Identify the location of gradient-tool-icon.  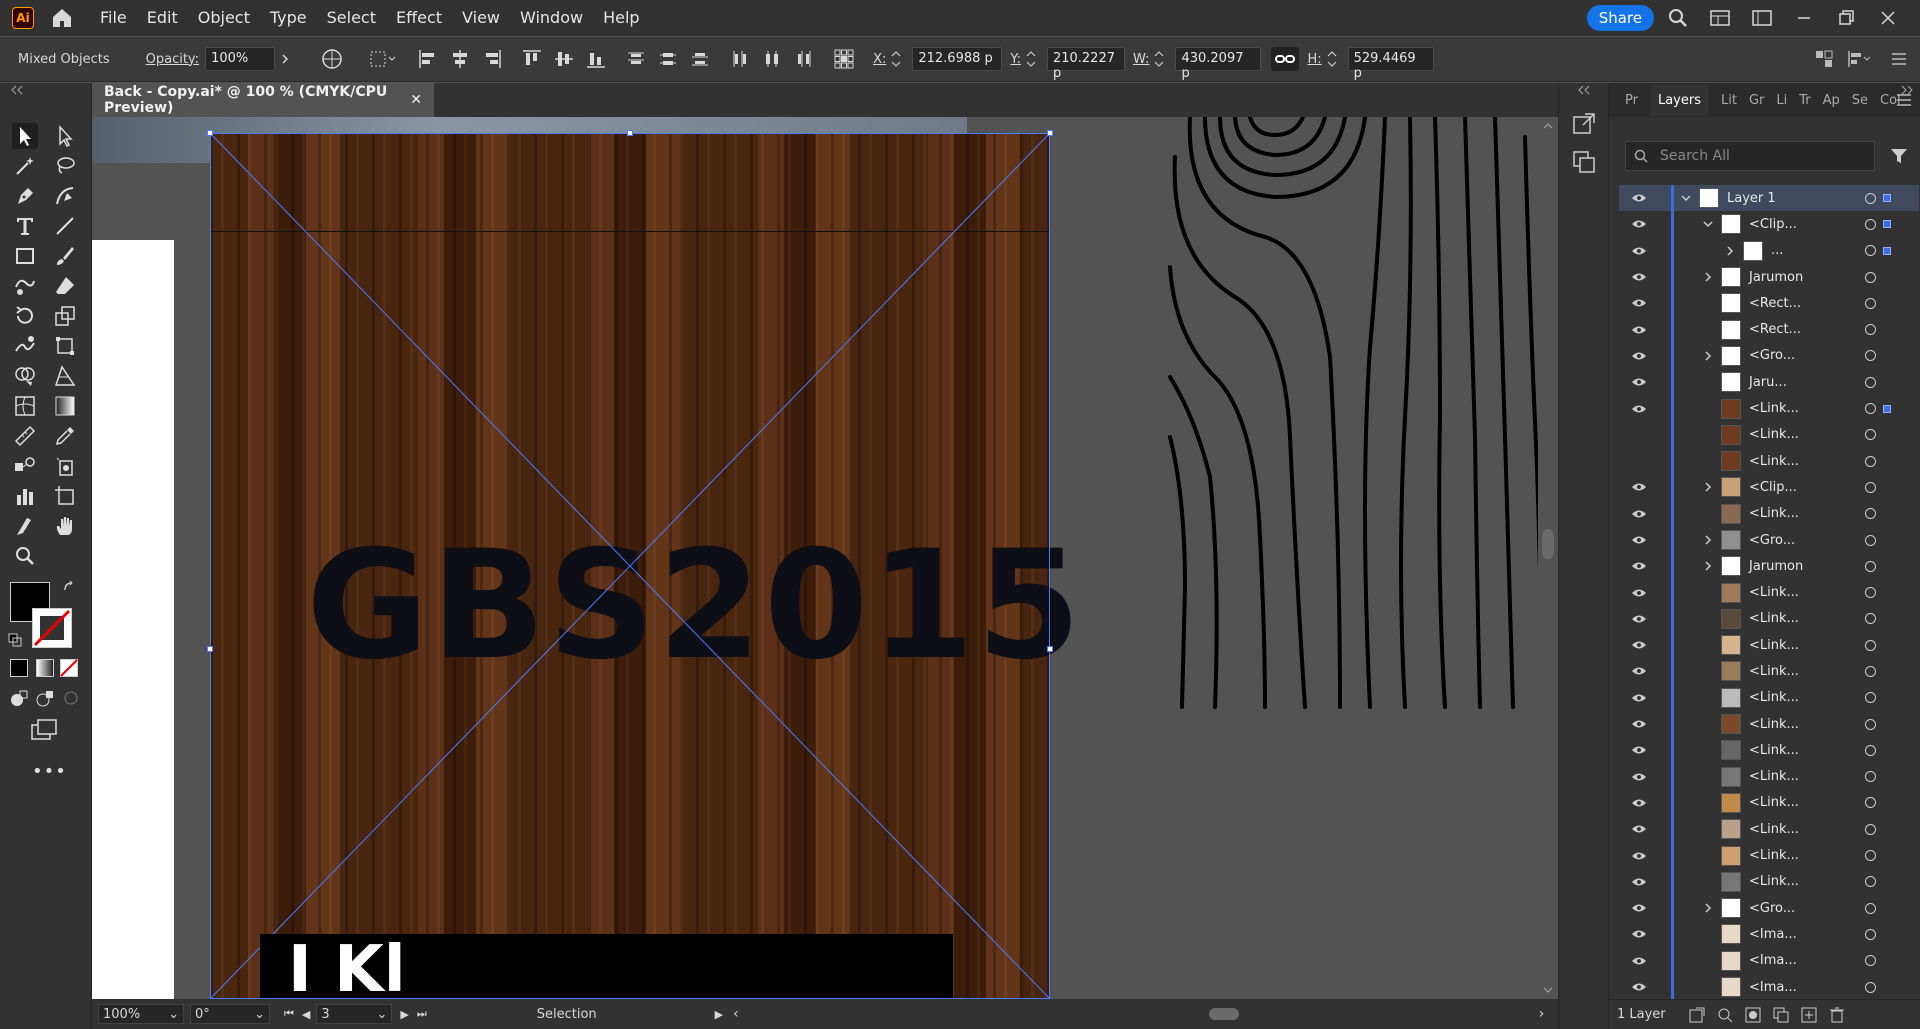
(65, 406).